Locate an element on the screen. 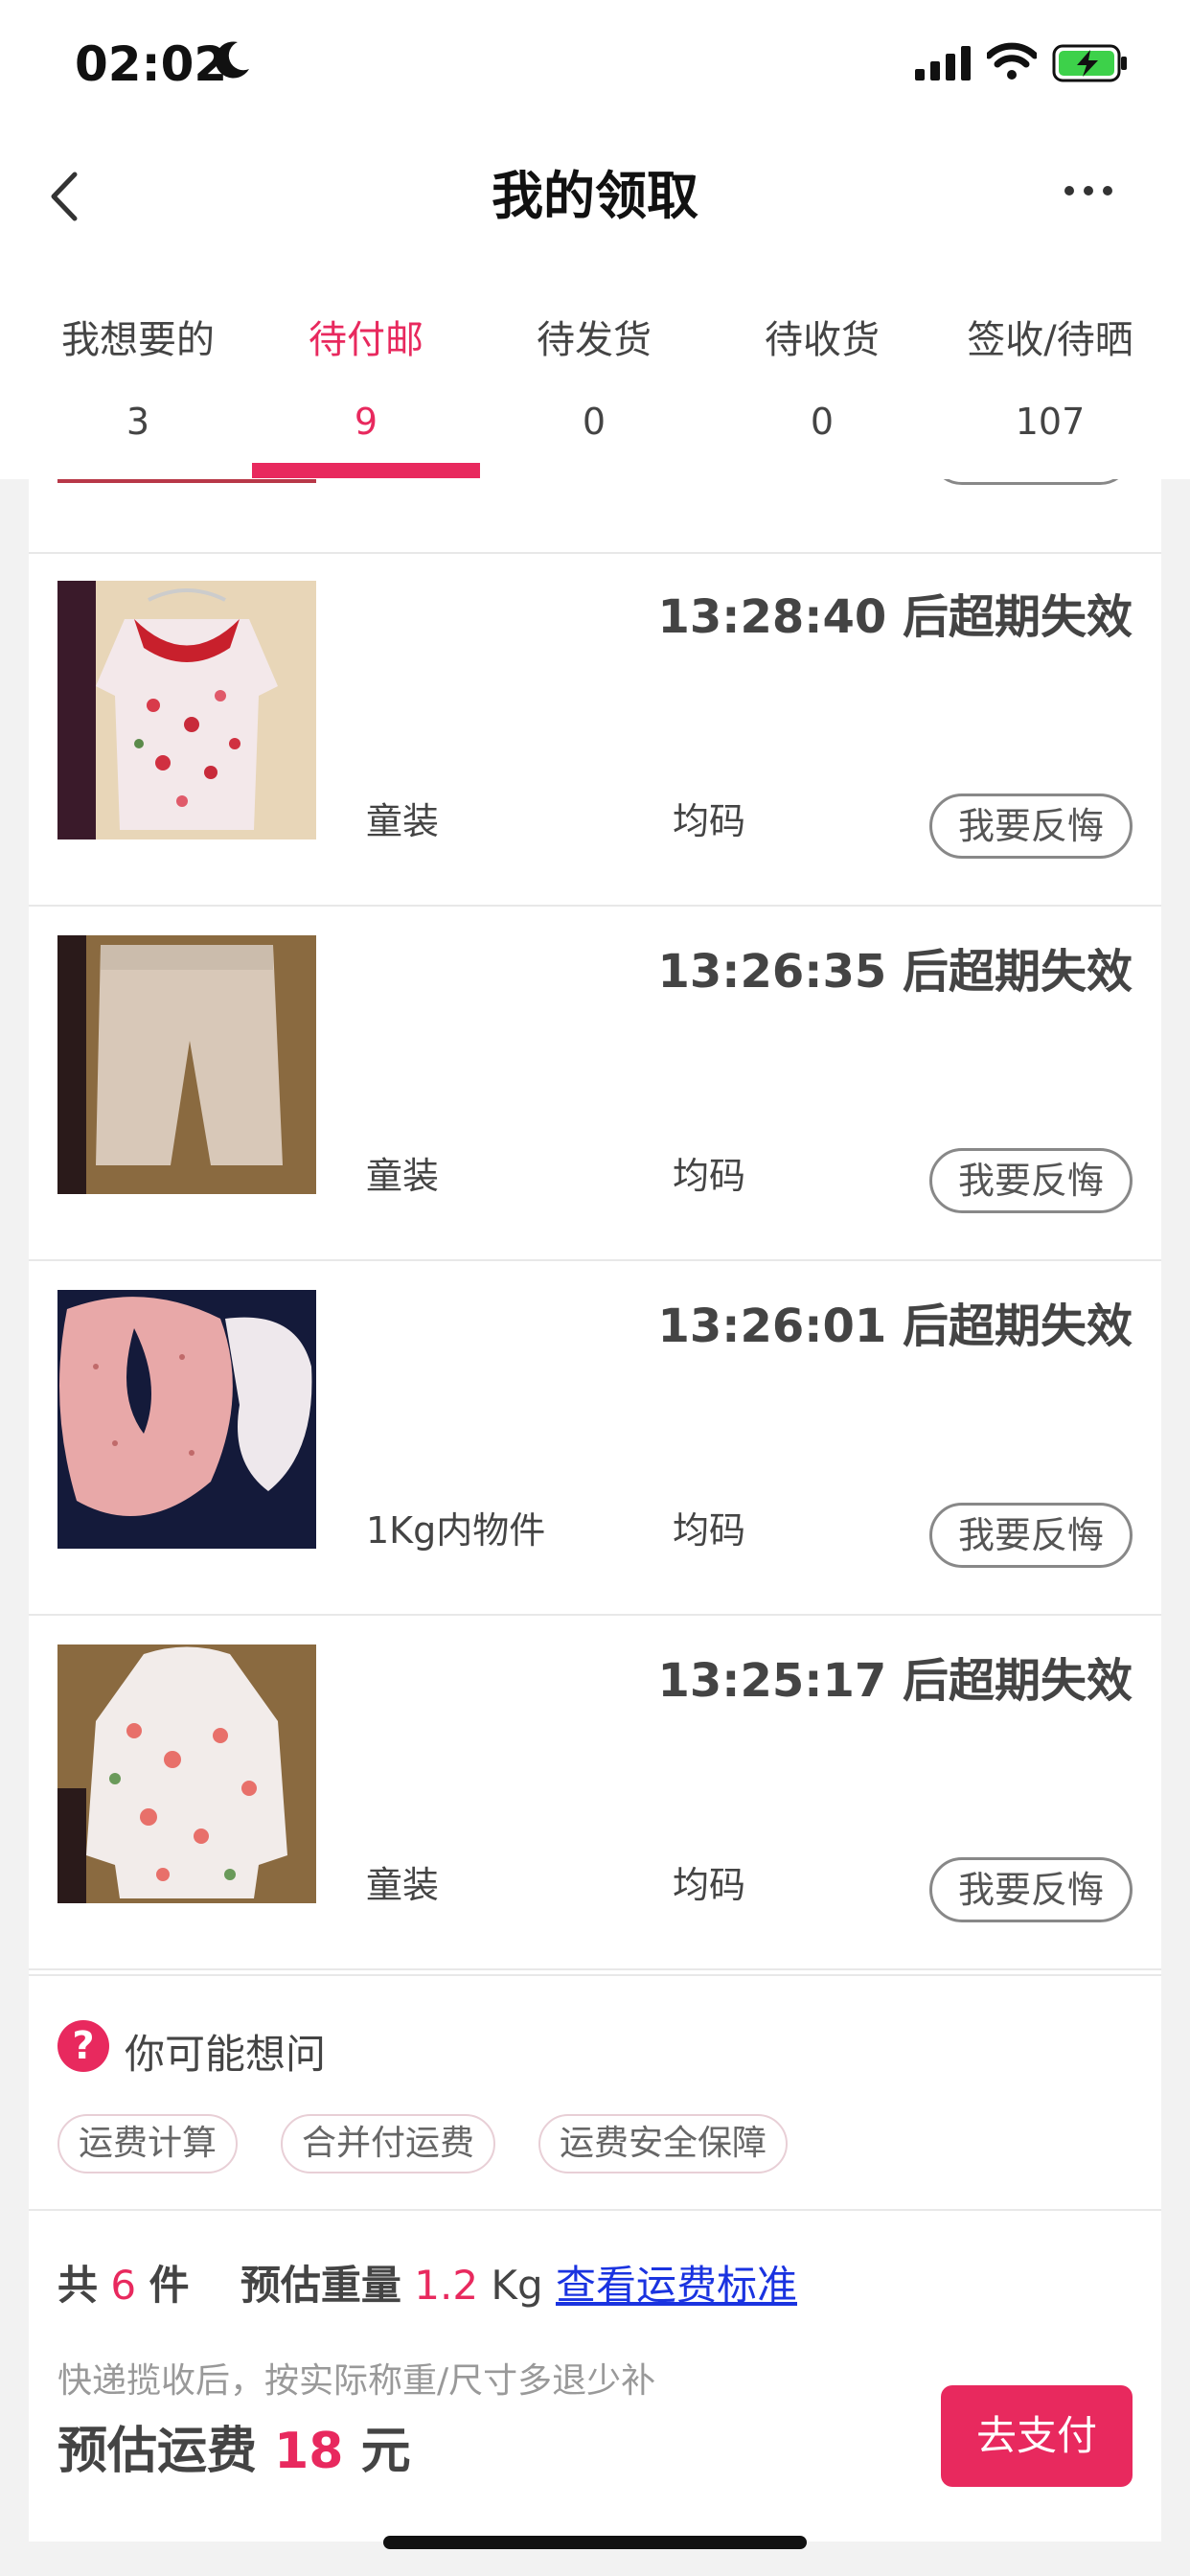  summary-line: 共 6 件 预估重量 1.2 Kg 查看运费标准 is located at coordinates (427, 2282).